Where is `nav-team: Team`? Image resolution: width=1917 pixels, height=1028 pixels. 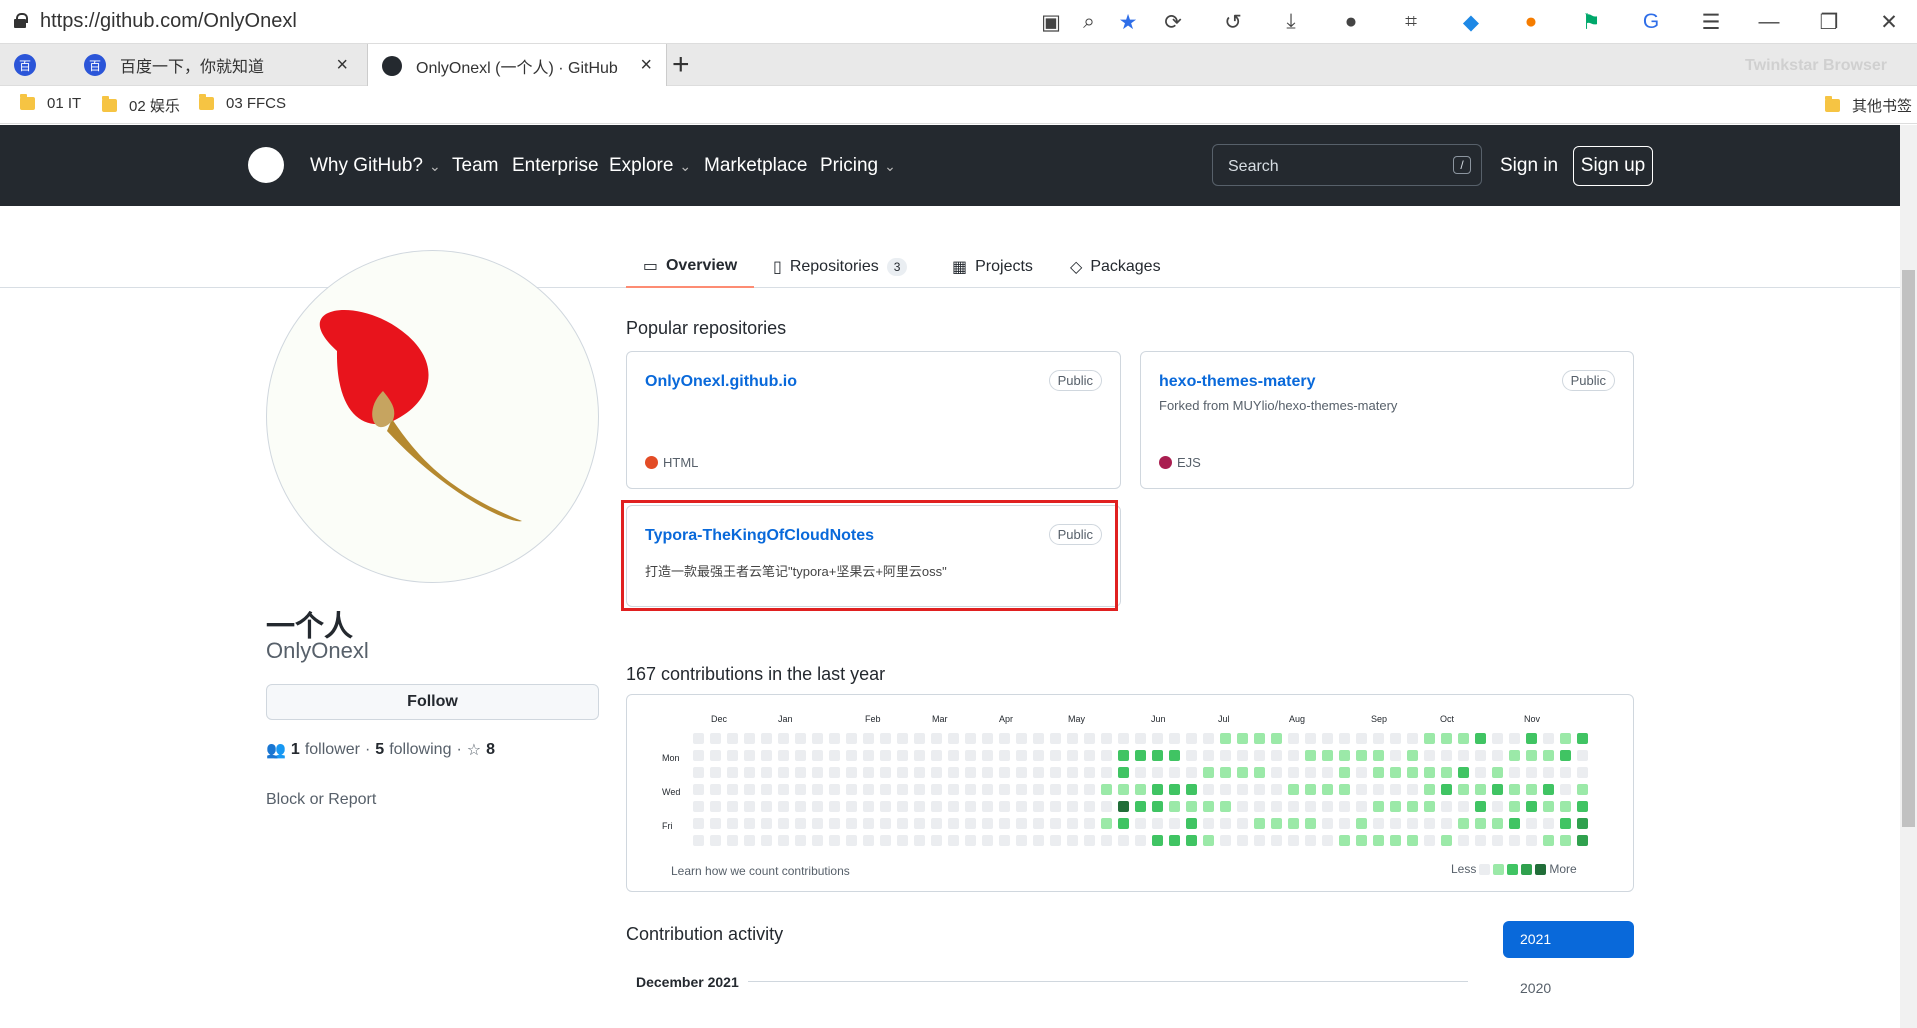 nav-team: Team is located at coordinates (475, 166).